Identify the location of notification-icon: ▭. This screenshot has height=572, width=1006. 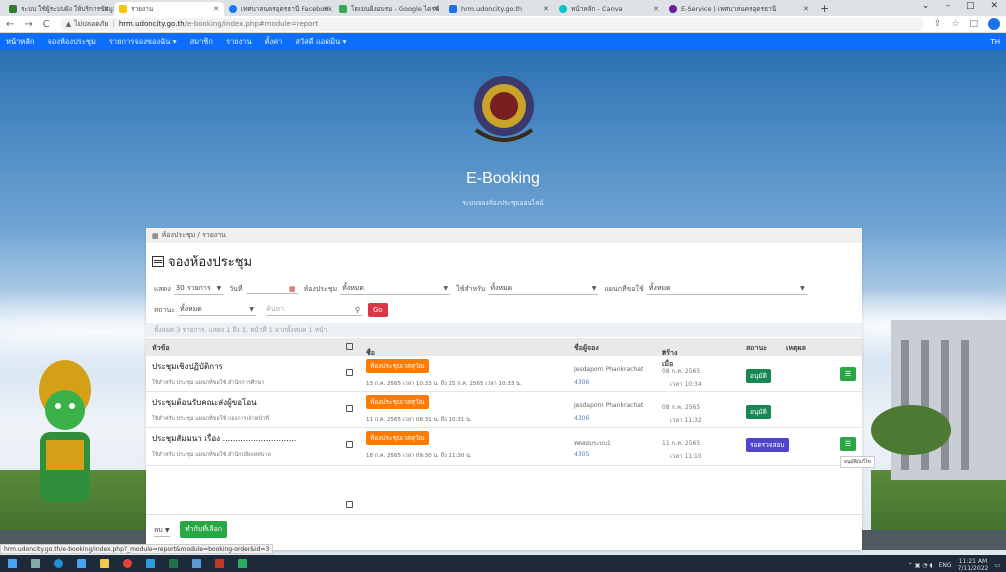
(997, 565).